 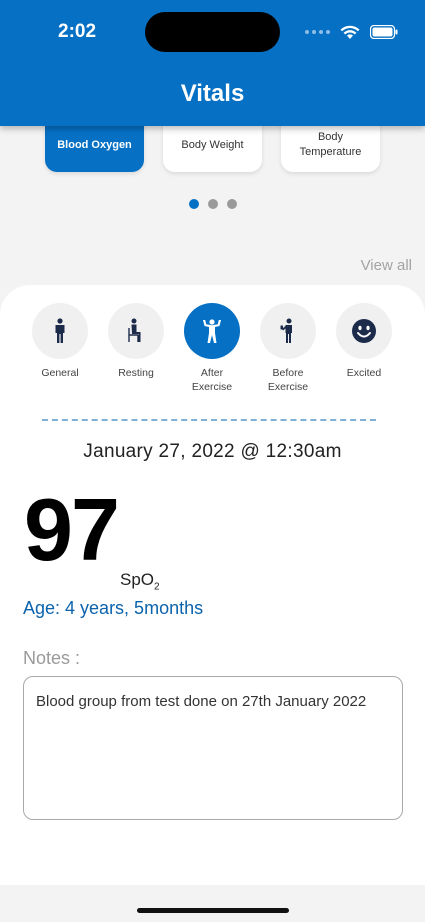 I want to click on vital-type-label: Blood Oxygen, so click(x=94, y=144).